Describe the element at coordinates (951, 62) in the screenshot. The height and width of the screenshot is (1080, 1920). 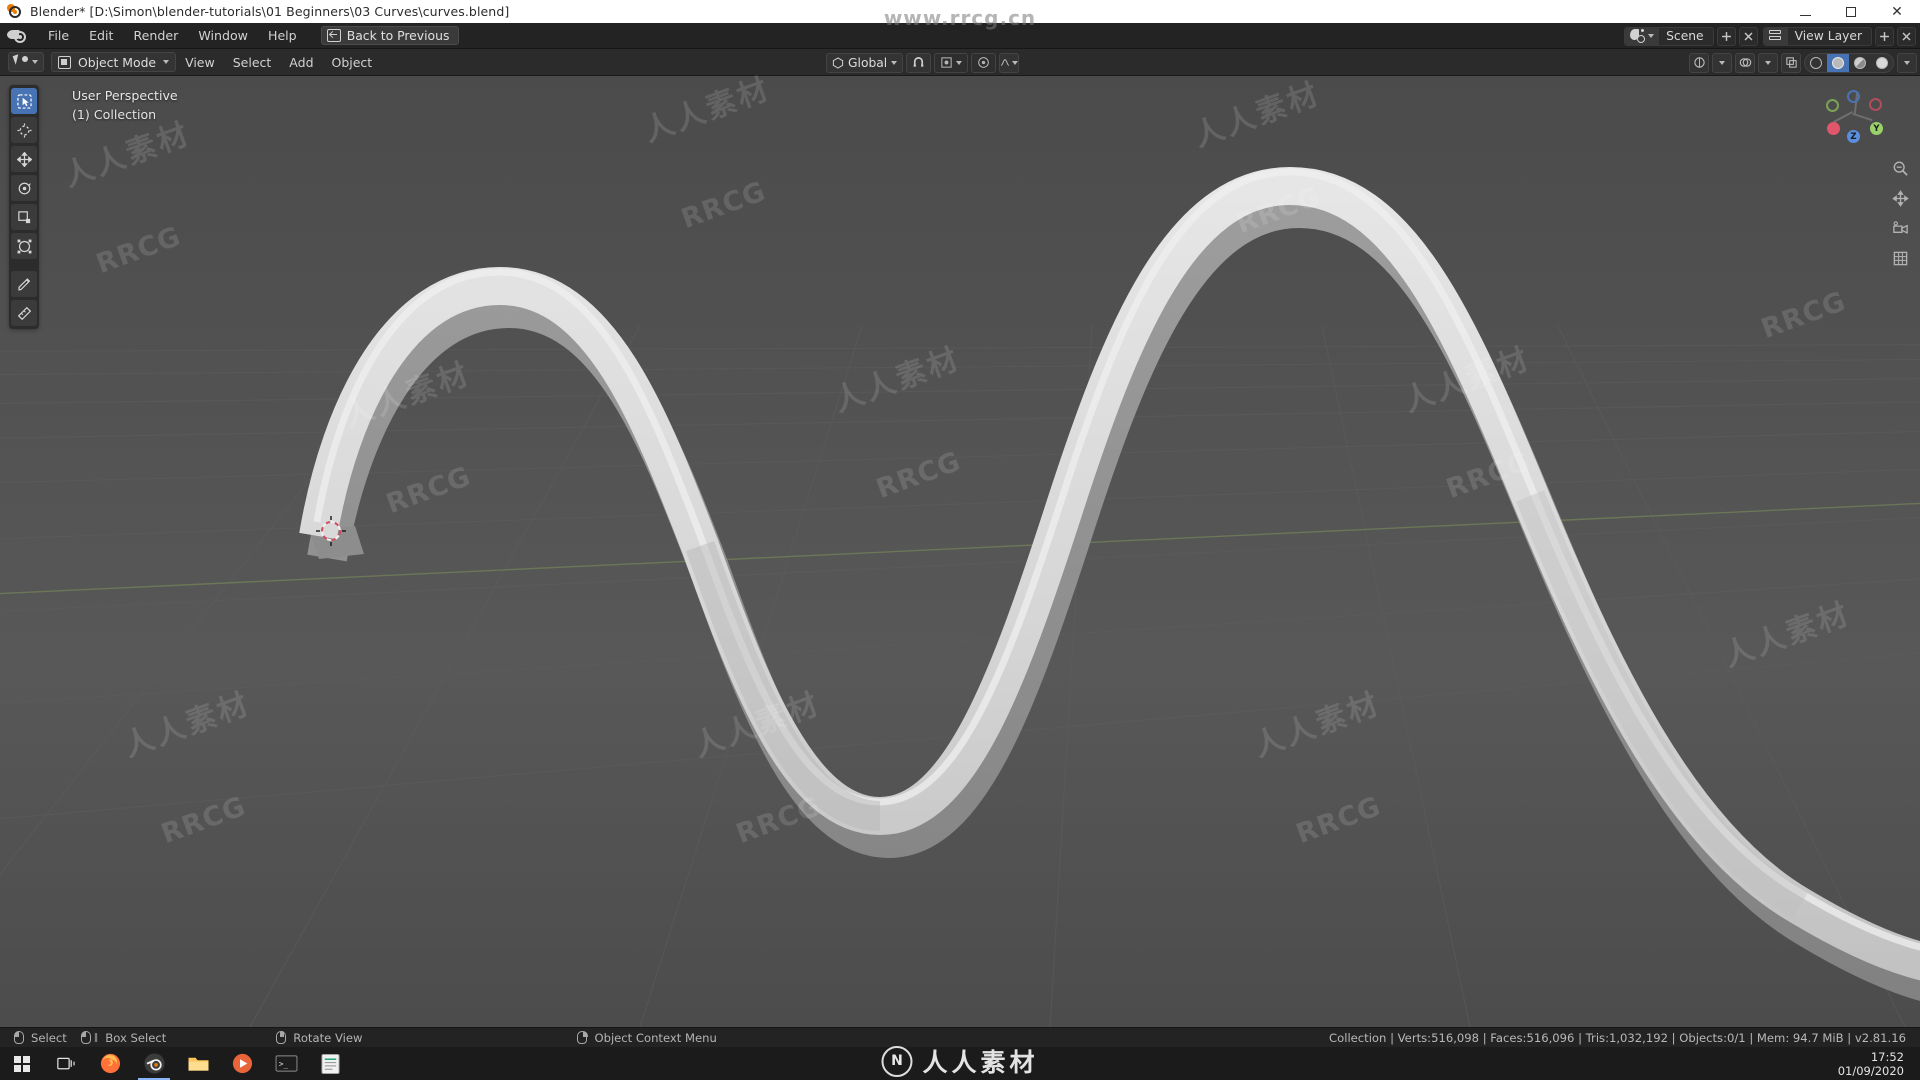
I see `snap-target-selector` at that location.